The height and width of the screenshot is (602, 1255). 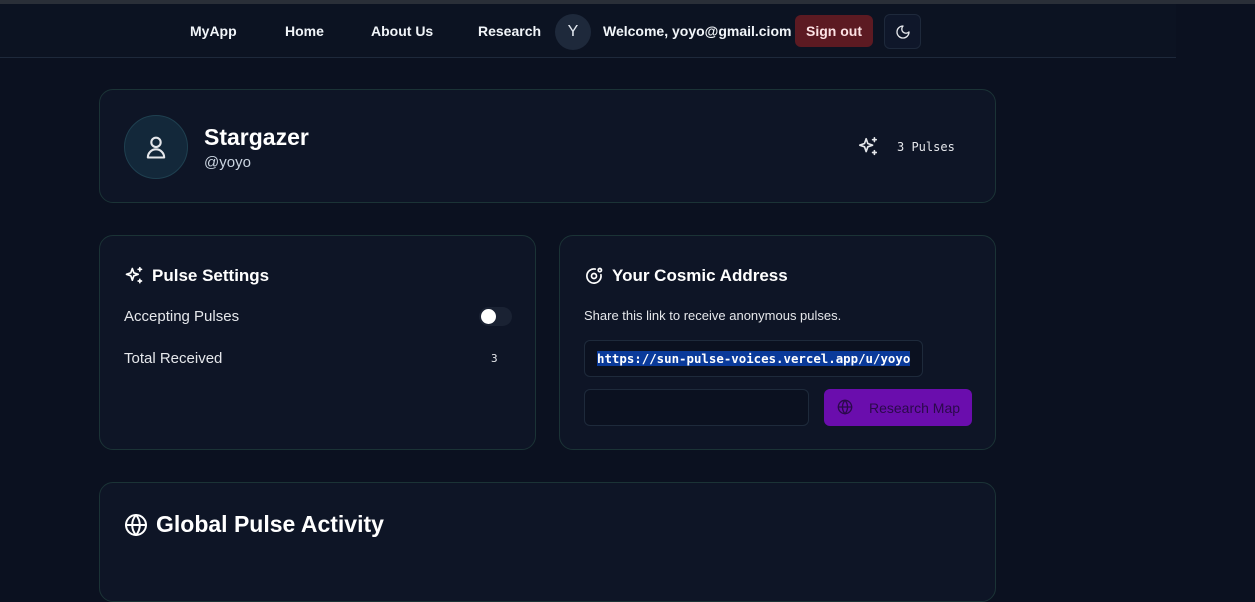 I want to click on research-map-button: Research Map, so click(x=898, y=407).